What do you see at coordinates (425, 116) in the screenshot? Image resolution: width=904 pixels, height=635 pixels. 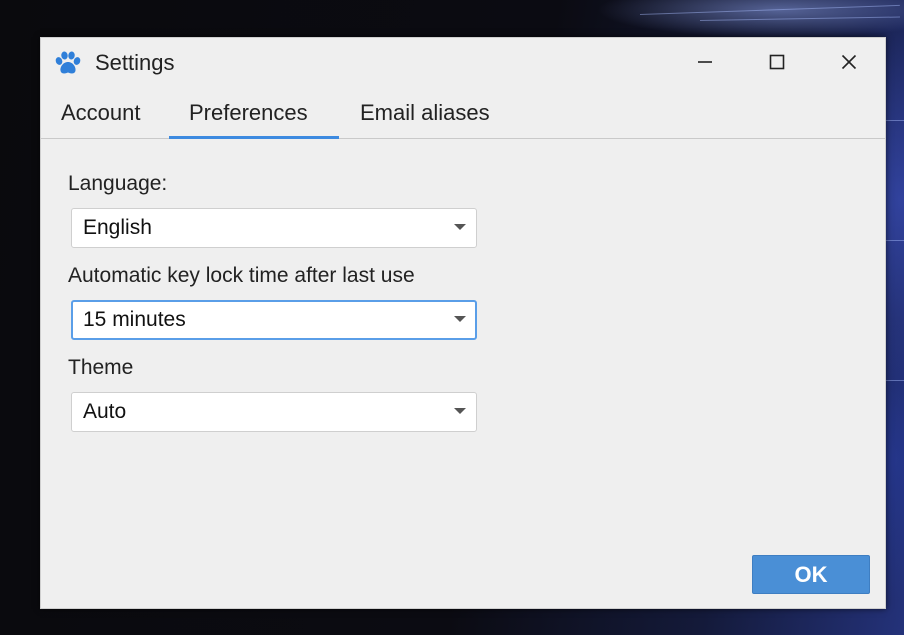 I see `tab-email-aliases: Email aliases` at bounding box center [425, 116].